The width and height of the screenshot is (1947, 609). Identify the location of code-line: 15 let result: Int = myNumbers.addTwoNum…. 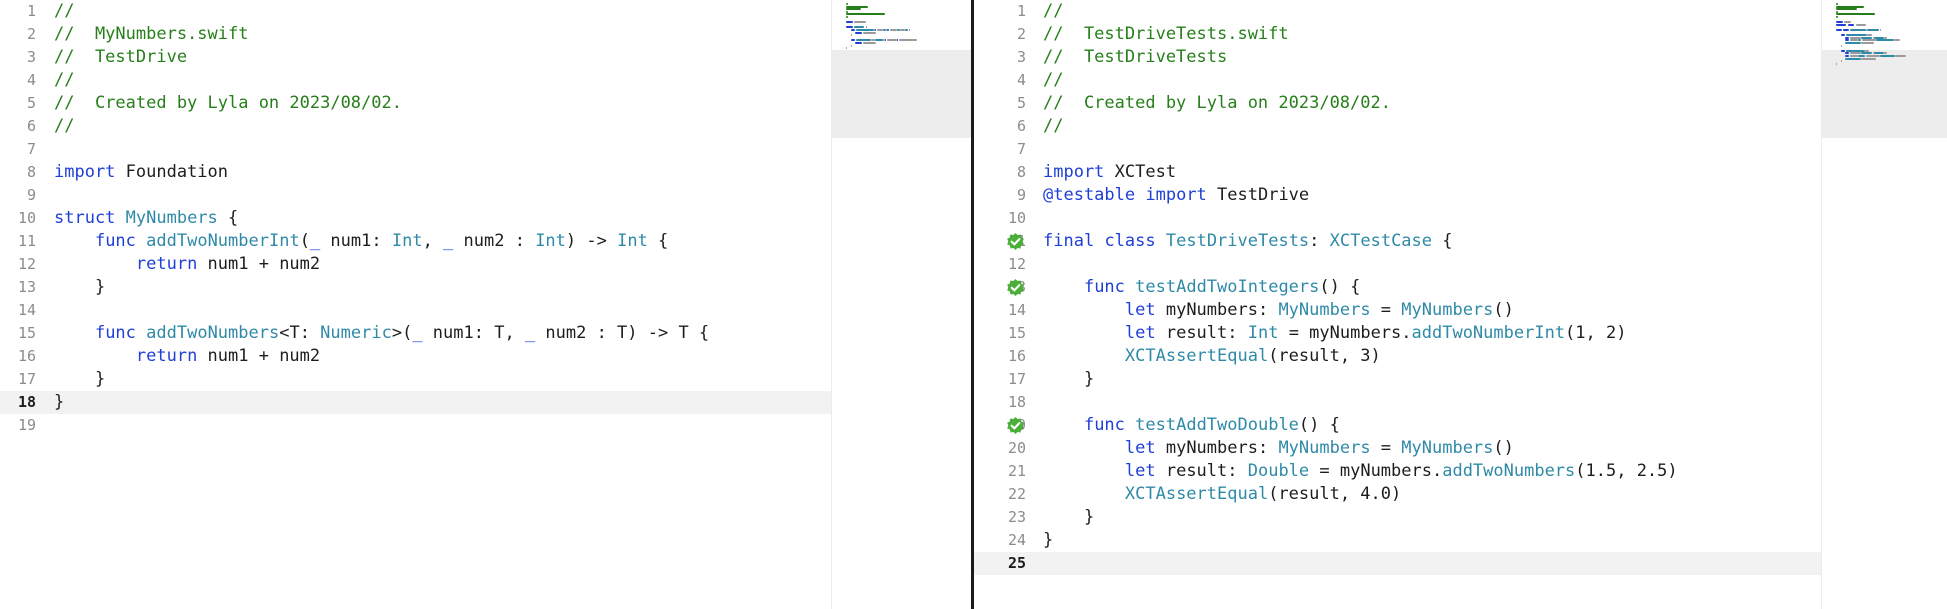
(1397, 333).